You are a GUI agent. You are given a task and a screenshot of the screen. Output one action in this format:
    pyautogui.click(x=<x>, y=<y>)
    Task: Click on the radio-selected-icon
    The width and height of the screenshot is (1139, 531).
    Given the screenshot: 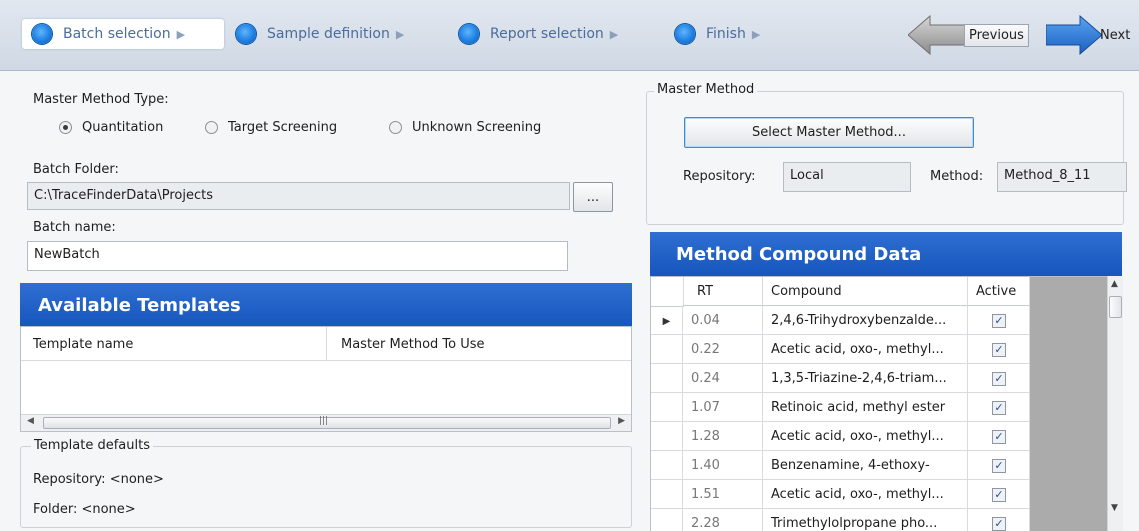 What is the action you would take?
    pyautogui.click(x=65, y=127)
    